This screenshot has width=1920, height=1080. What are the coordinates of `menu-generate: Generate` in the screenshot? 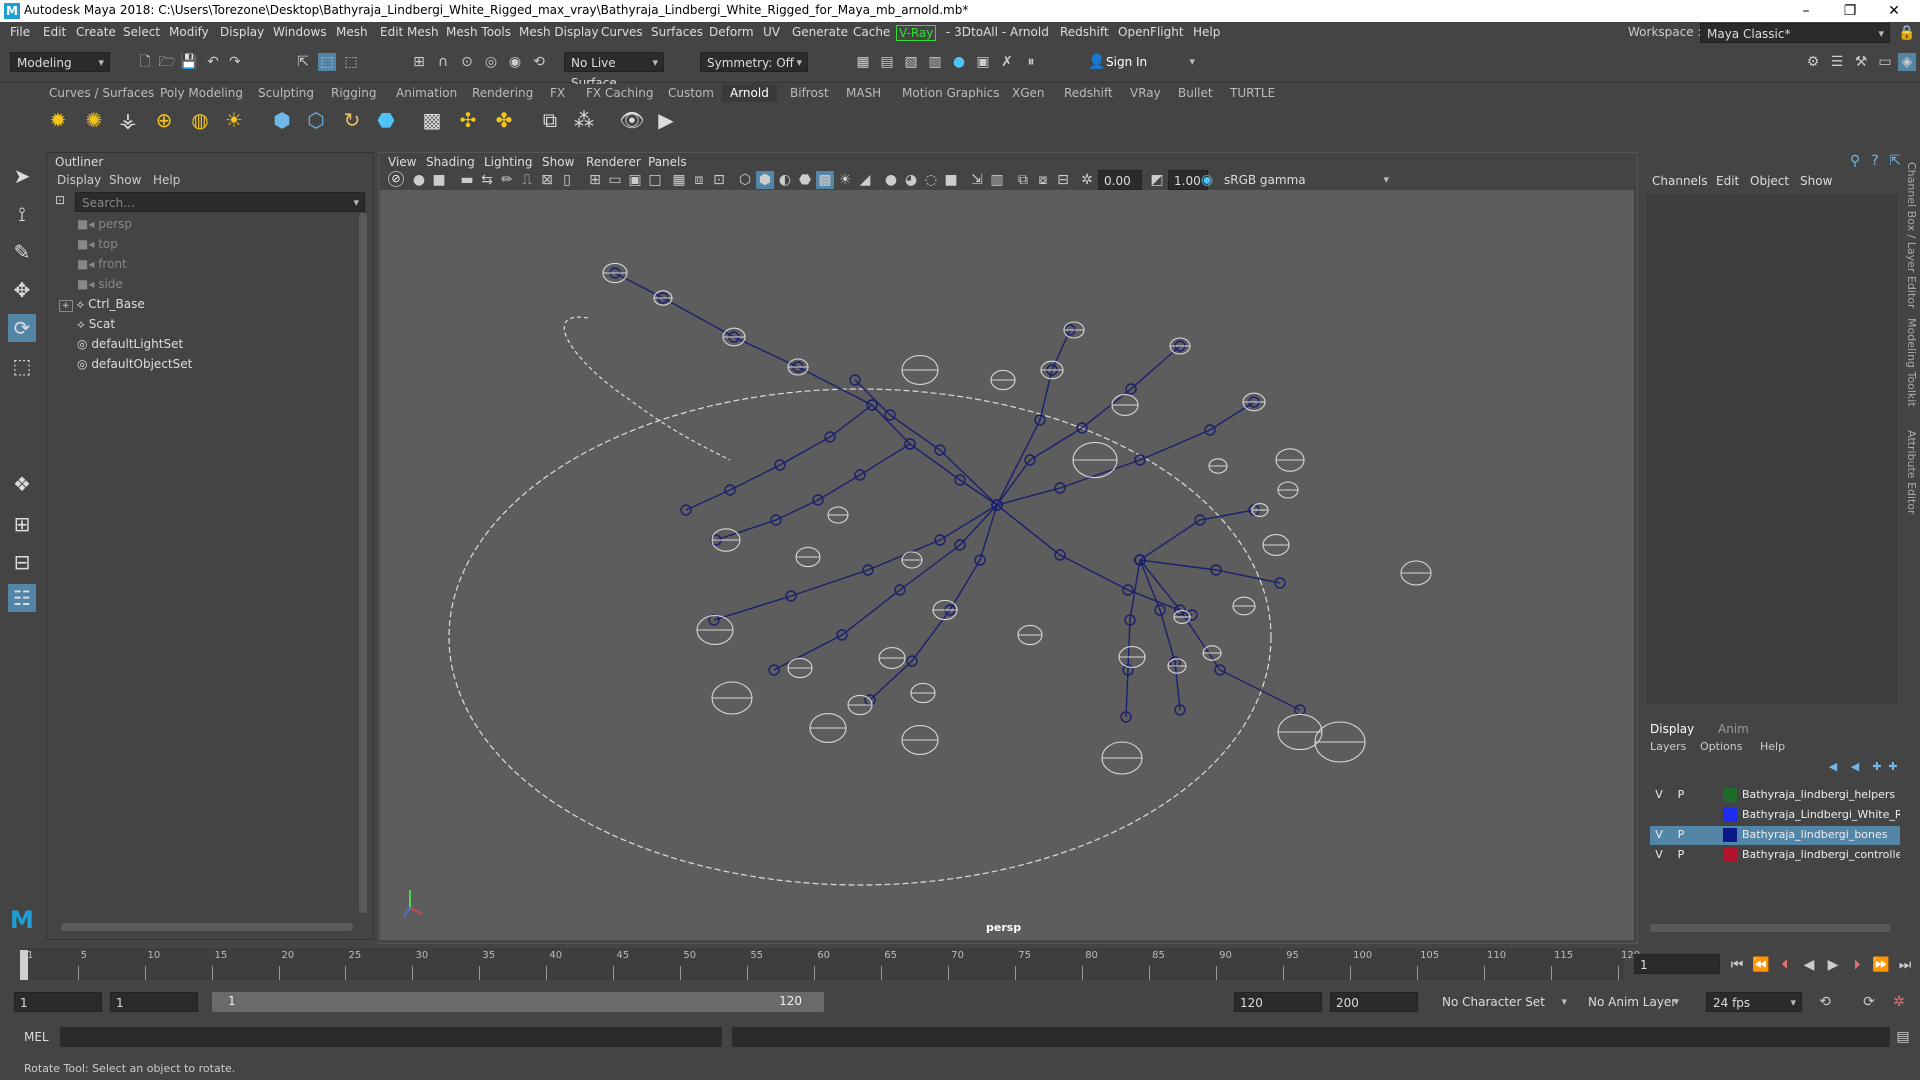 It's located at (820, 32).